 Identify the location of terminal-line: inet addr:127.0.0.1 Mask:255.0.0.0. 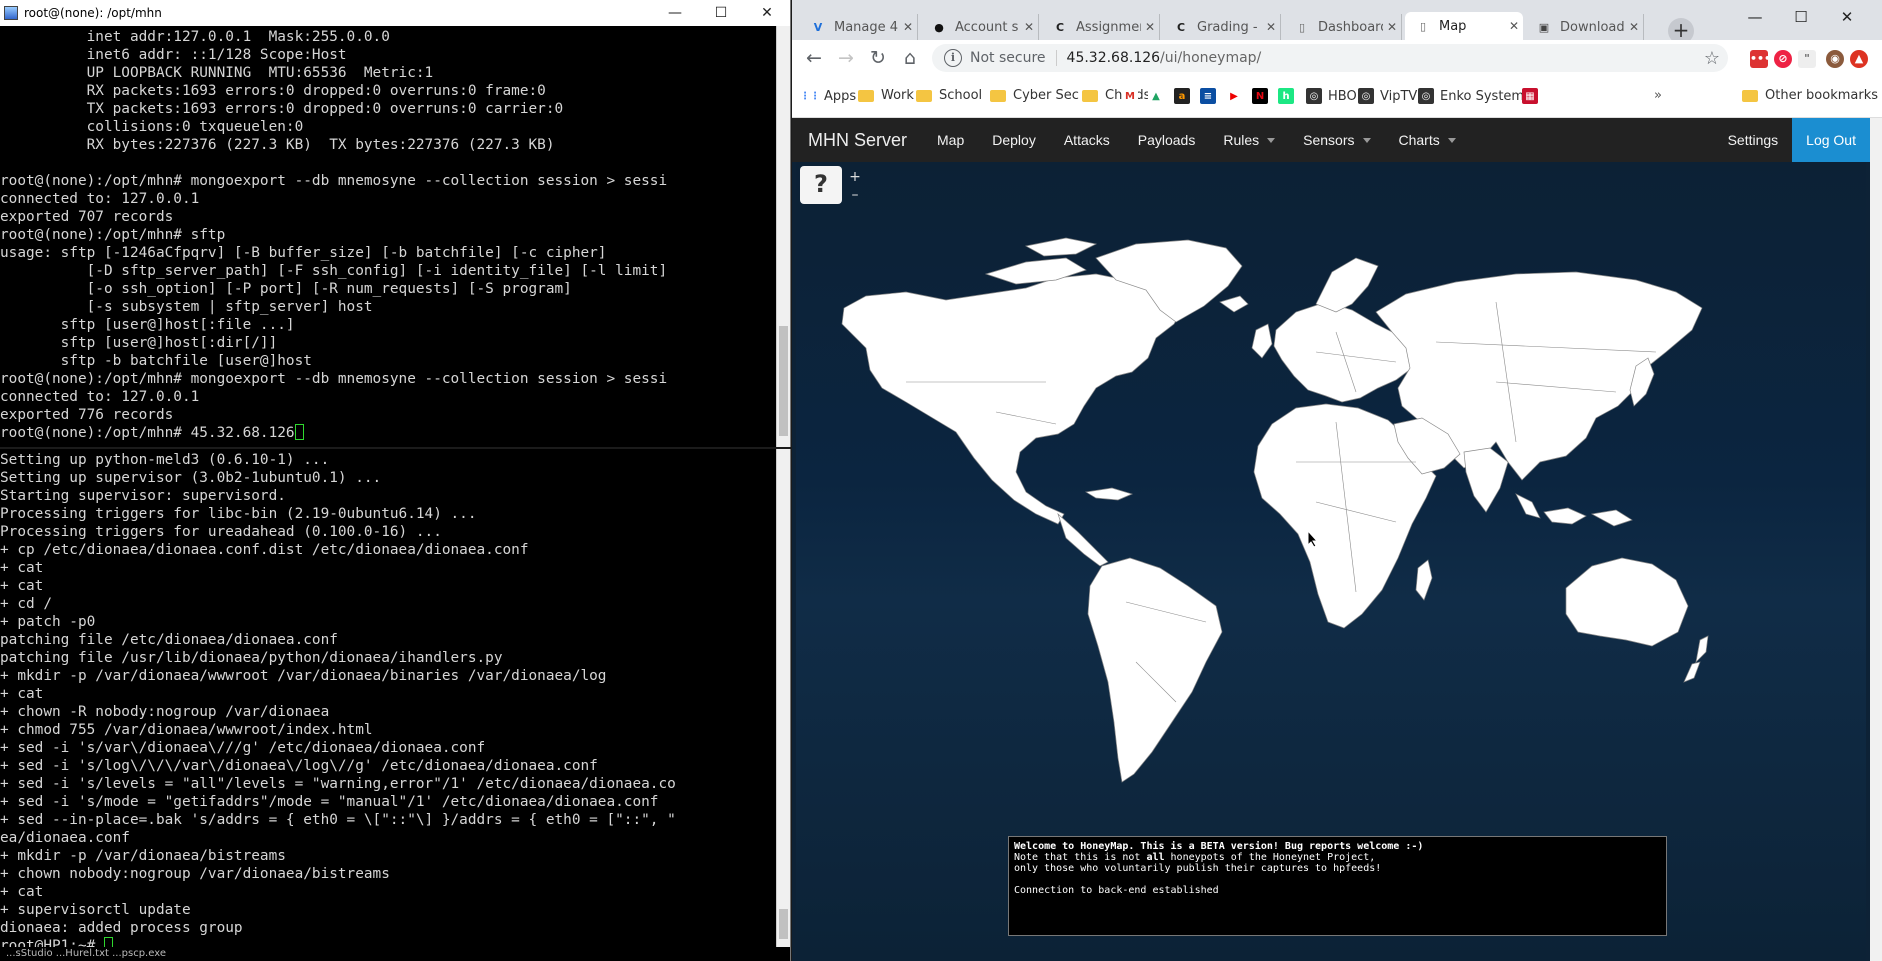
(195, 37).